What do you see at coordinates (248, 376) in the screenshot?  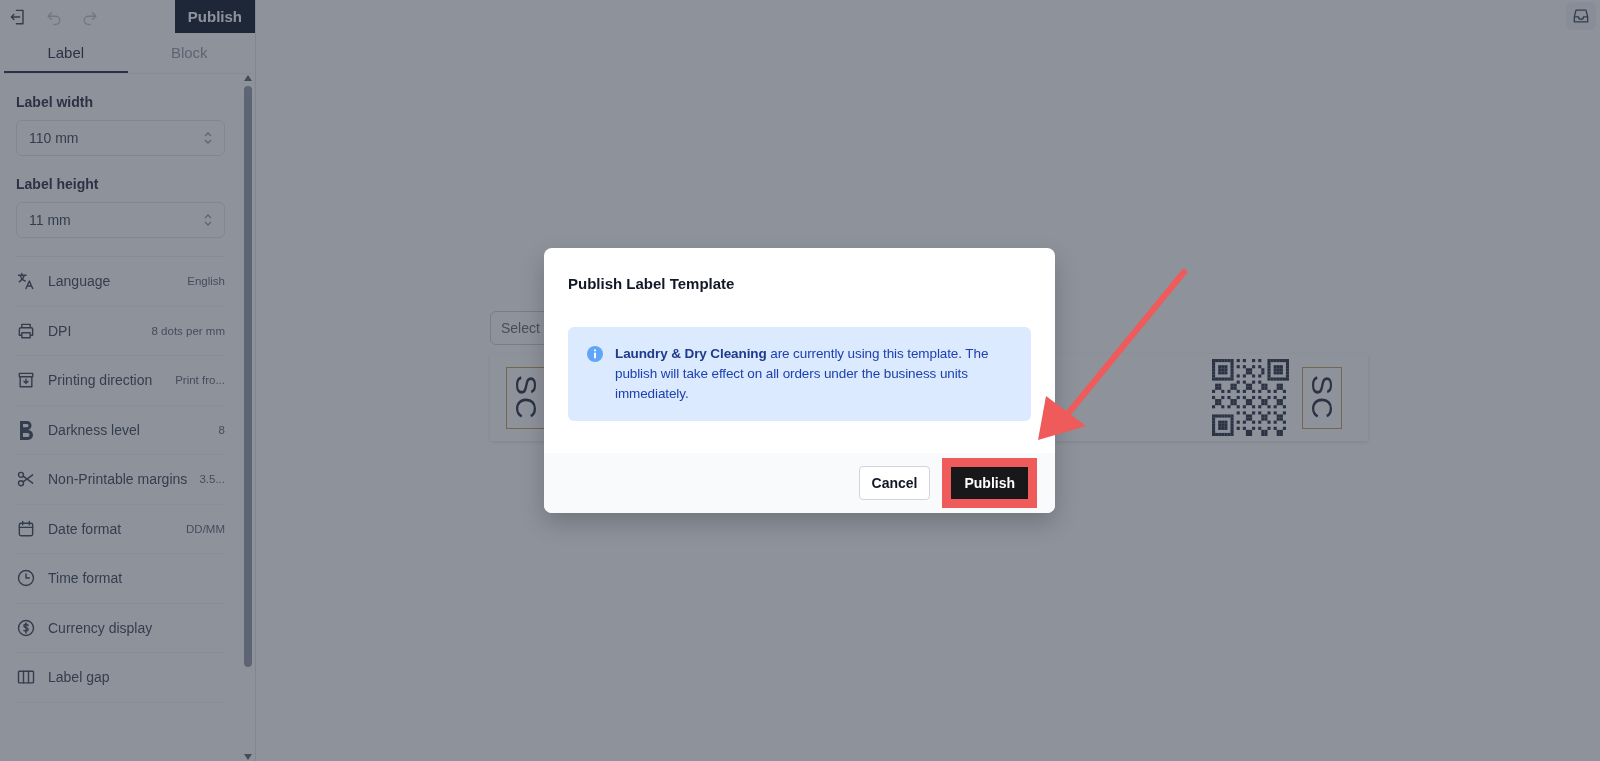 I see `scrollbar-thumb` at bounding box center [248, 376].